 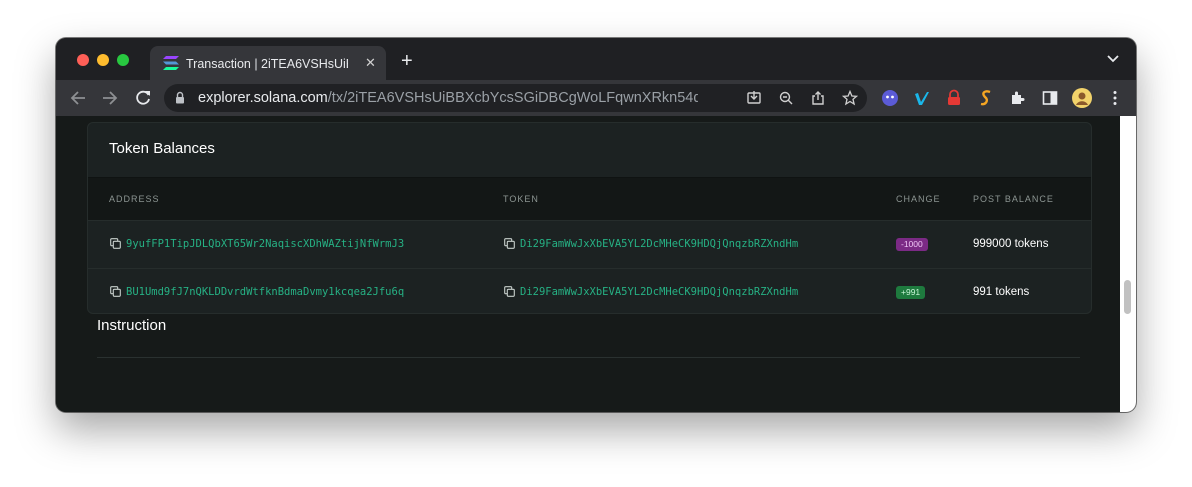 I want to click on menu-kebab-icon, so click(x=1115, y=98).